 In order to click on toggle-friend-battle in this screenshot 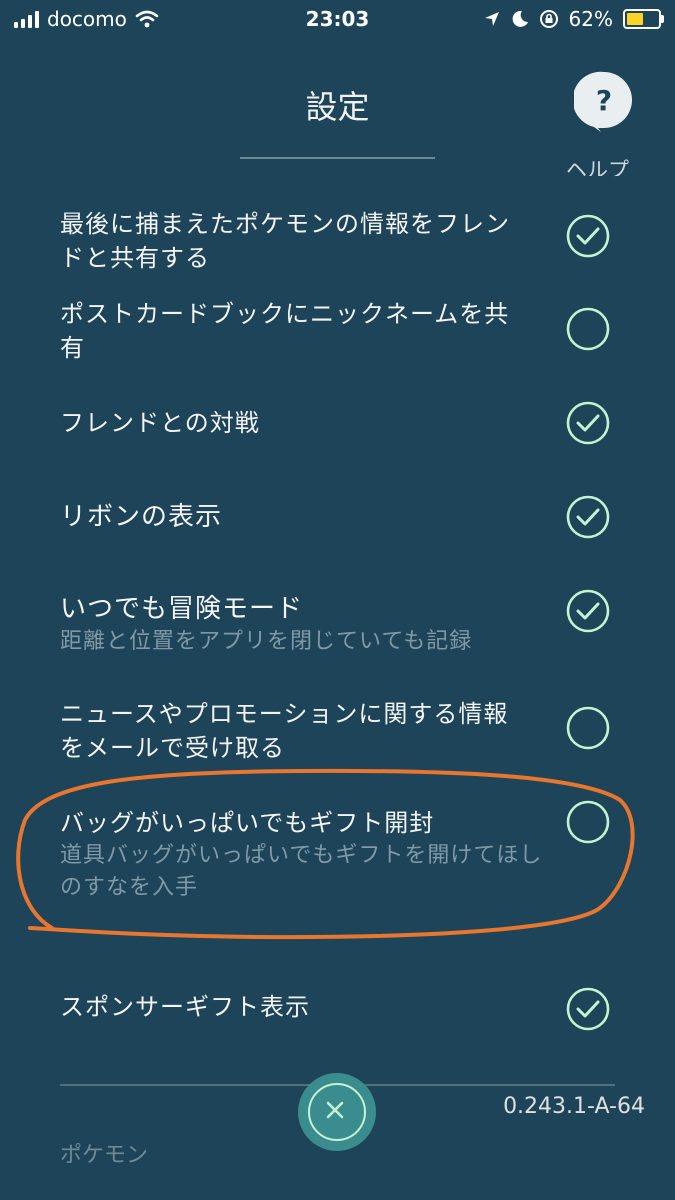, I will do `click(588, 423)`.